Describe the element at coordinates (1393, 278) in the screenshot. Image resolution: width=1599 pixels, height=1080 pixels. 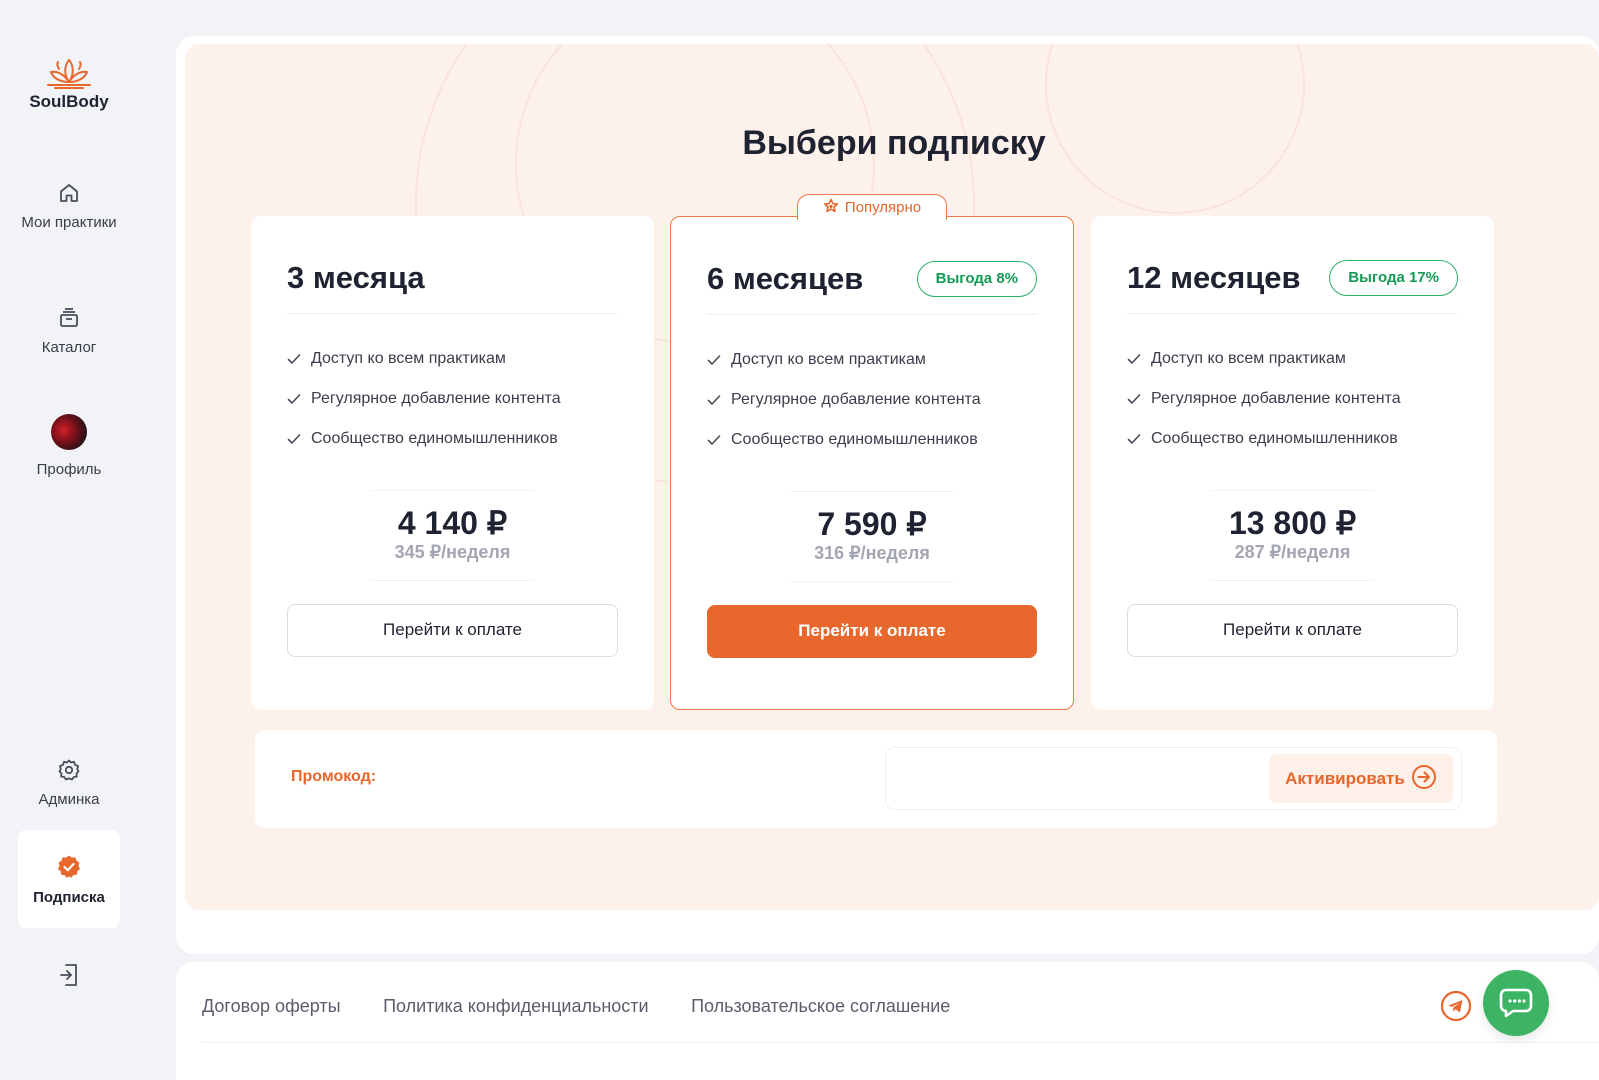
I see `discount-badge: Выгода 17%` at that location.